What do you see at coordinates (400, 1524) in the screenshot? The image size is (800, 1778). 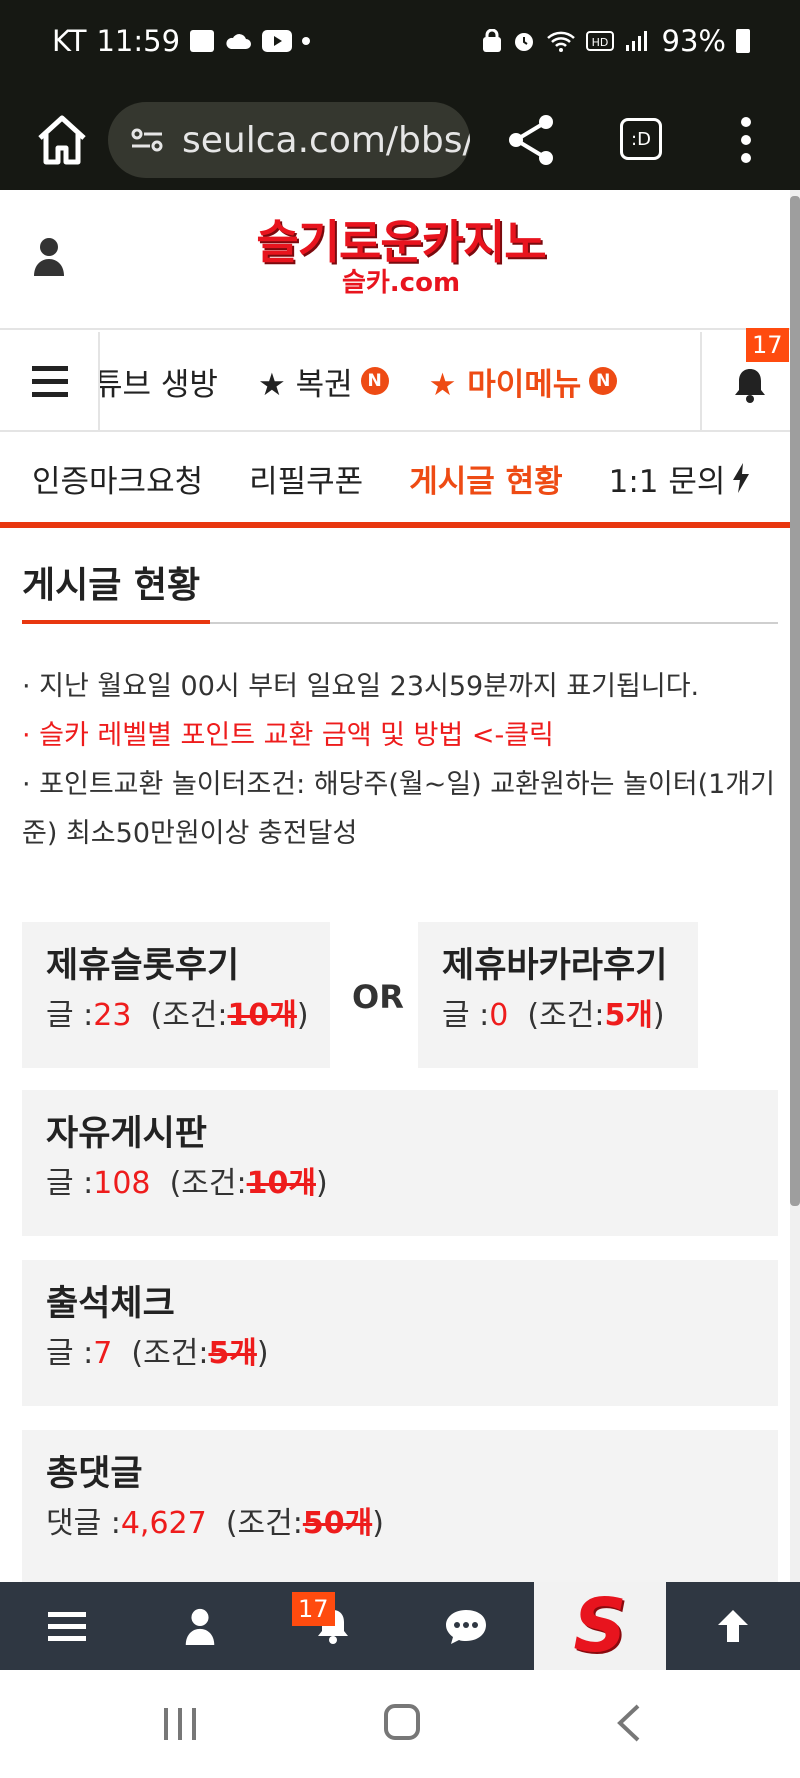 I see `card-stat-line: 댓글 :4,627 (조건:50개)` at bounding box center [400, 1524].